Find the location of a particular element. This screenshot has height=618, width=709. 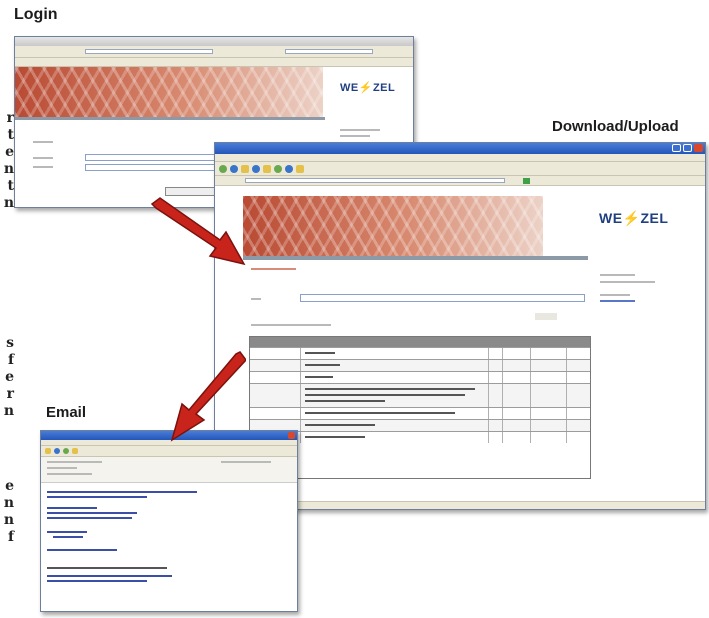

caption-email: Email is located at coordinates (66, 412).